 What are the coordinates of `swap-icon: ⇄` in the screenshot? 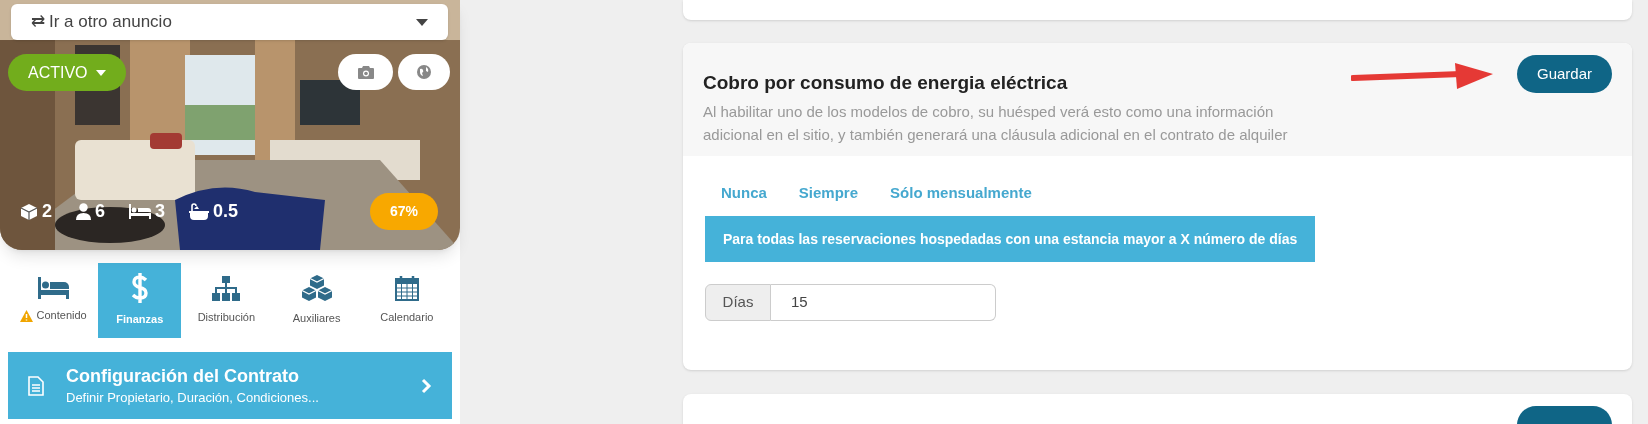 It's located at (38, 22).